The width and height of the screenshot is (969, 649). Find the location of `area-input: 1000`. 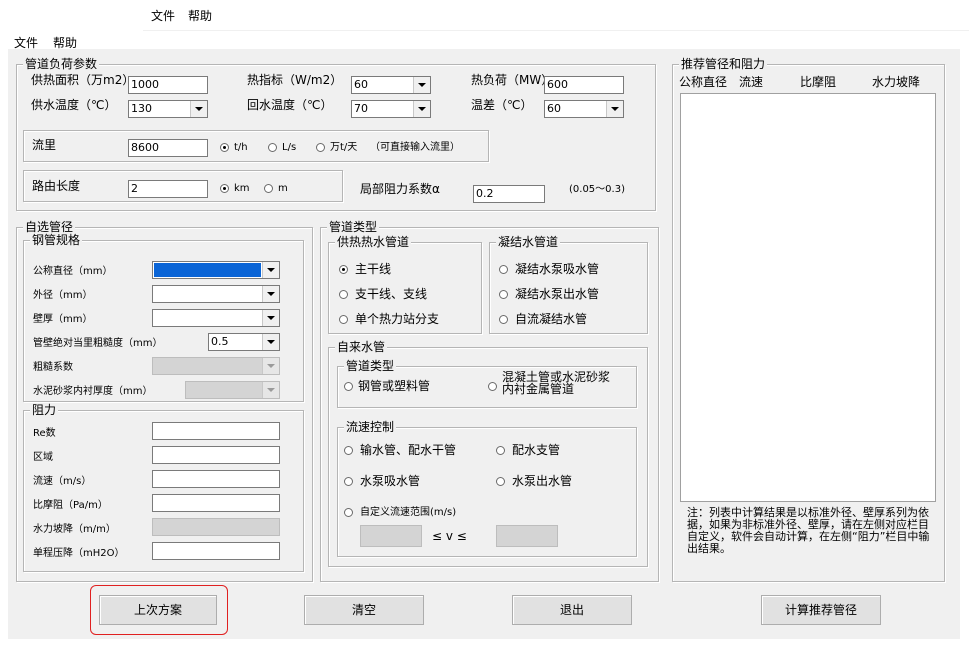

area-input: 1000 is located at coordinates (168, 85).